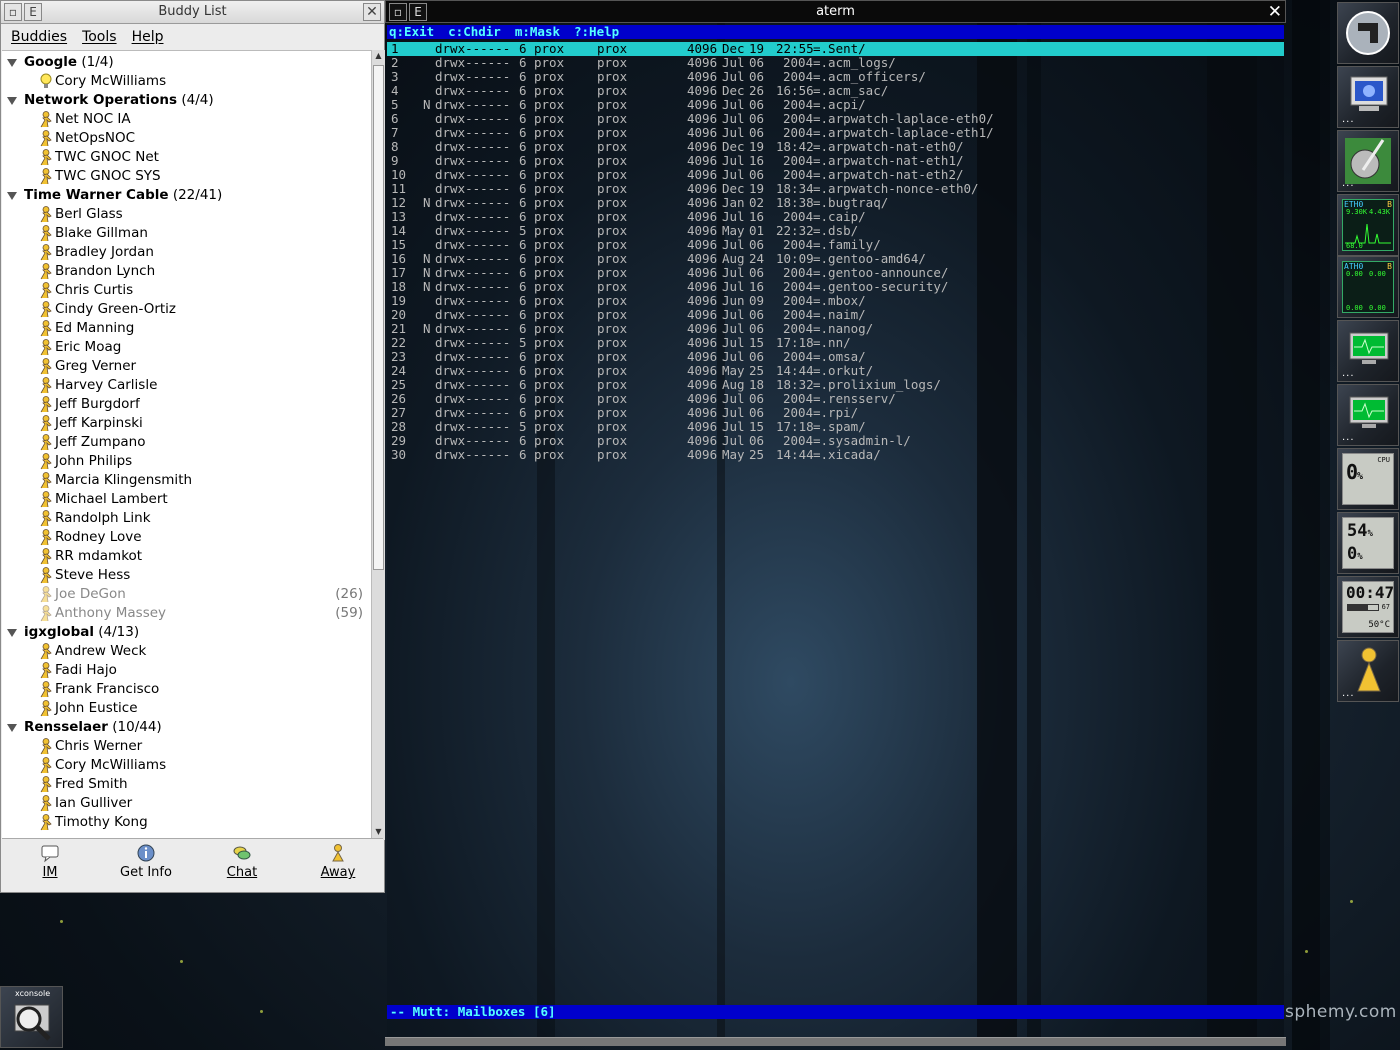 This screenshot has height=1050, width=1400. Describe the element at coordinates (835, 1041) in the screenshot. I see `terminal-scrollbar` at that location.